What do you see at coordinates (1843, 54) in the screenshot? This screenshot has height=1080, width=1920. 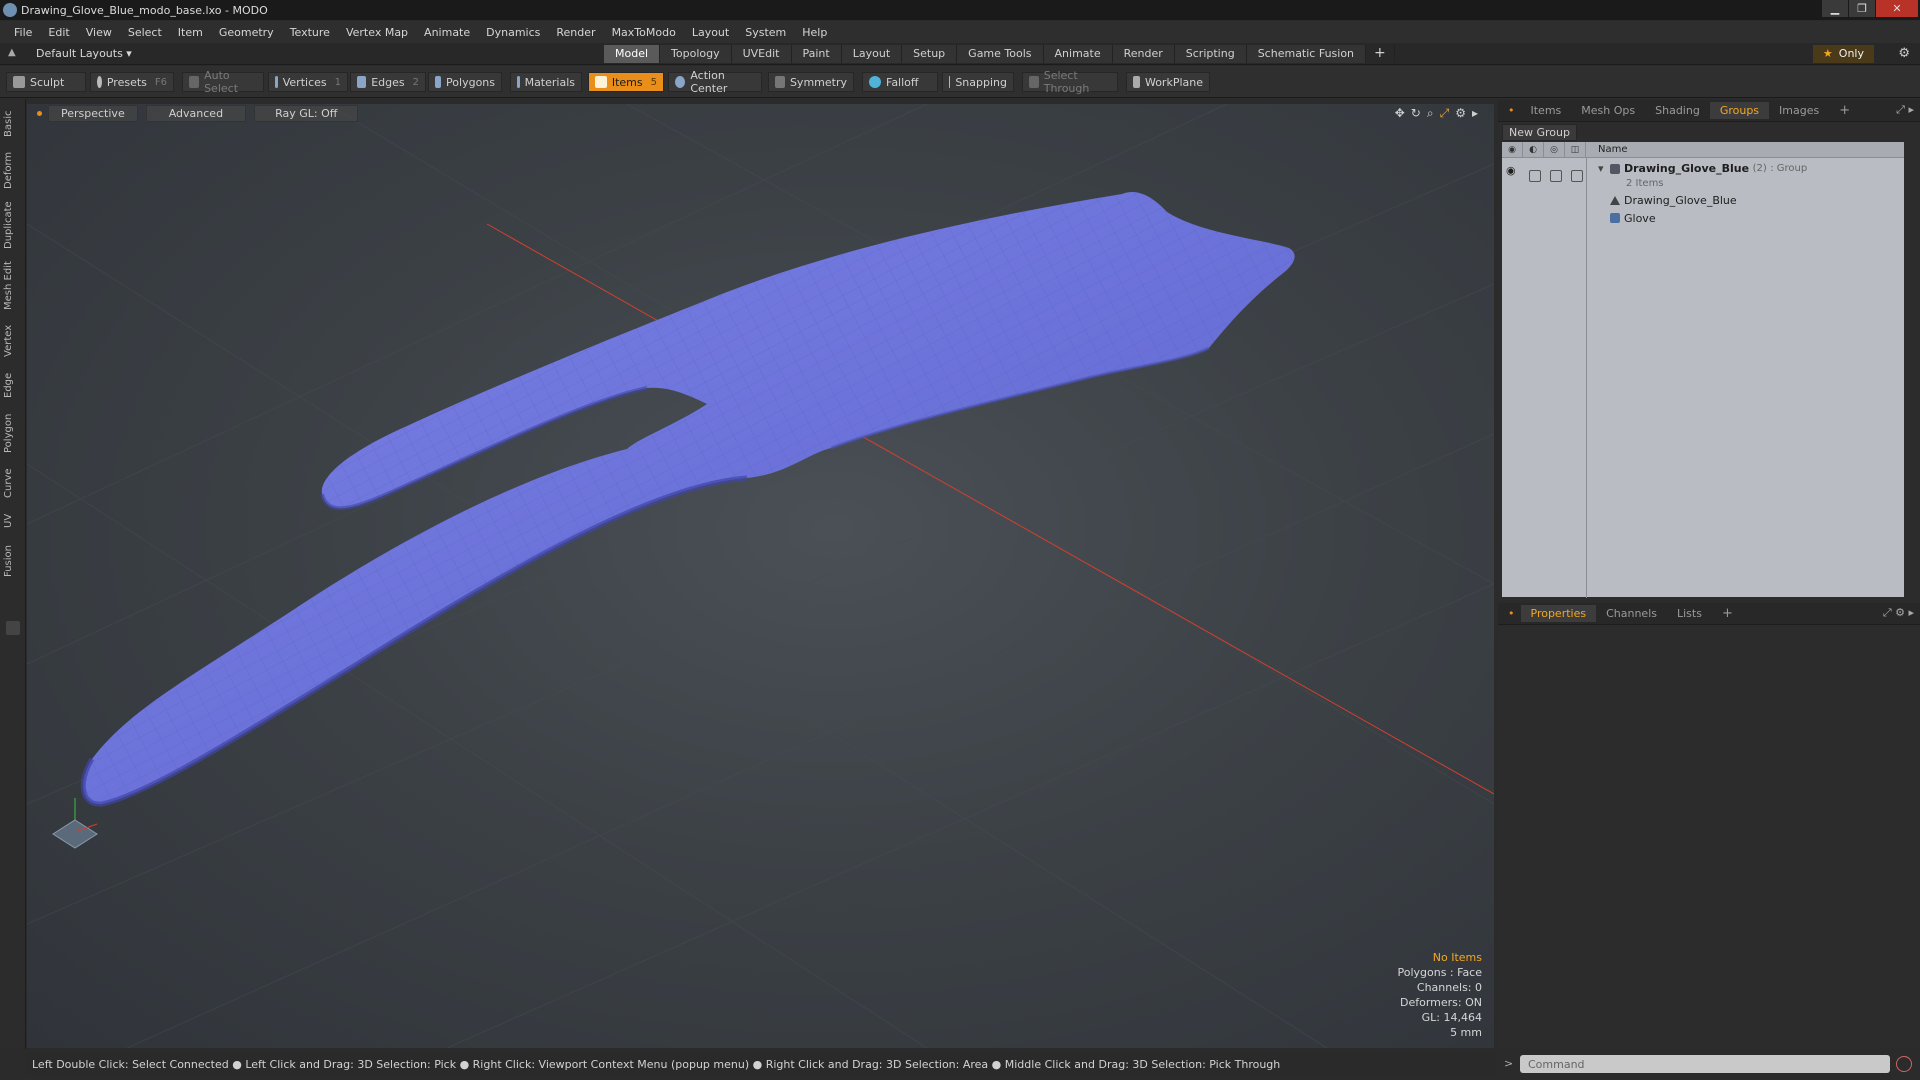 I see `only-button: ★ Only` at bounding box center [1843, 54].